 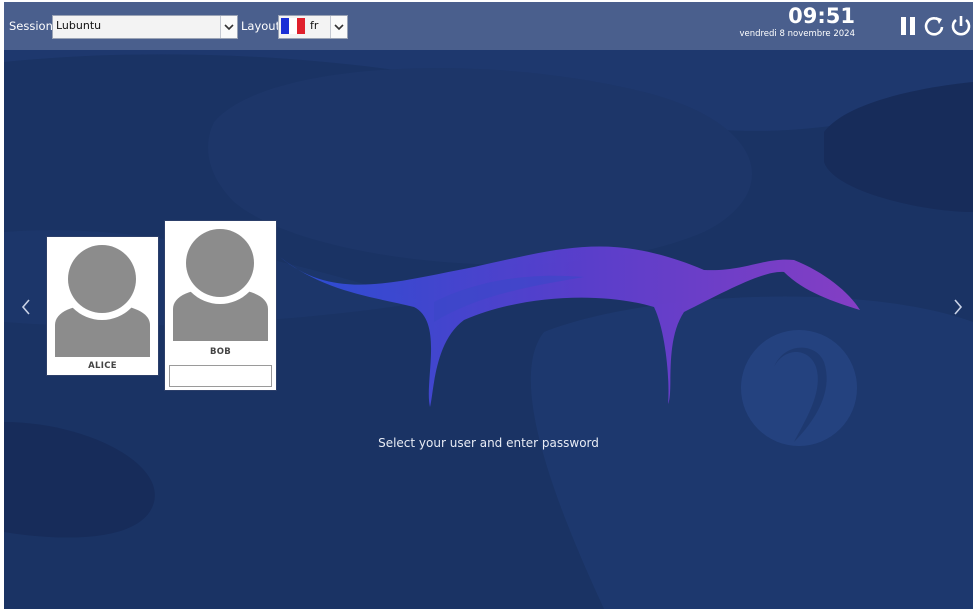 What do you see at coordinates (958, 307) in the screenshot?
I see `chevron-right-icon` at bounding box center [958, 307].